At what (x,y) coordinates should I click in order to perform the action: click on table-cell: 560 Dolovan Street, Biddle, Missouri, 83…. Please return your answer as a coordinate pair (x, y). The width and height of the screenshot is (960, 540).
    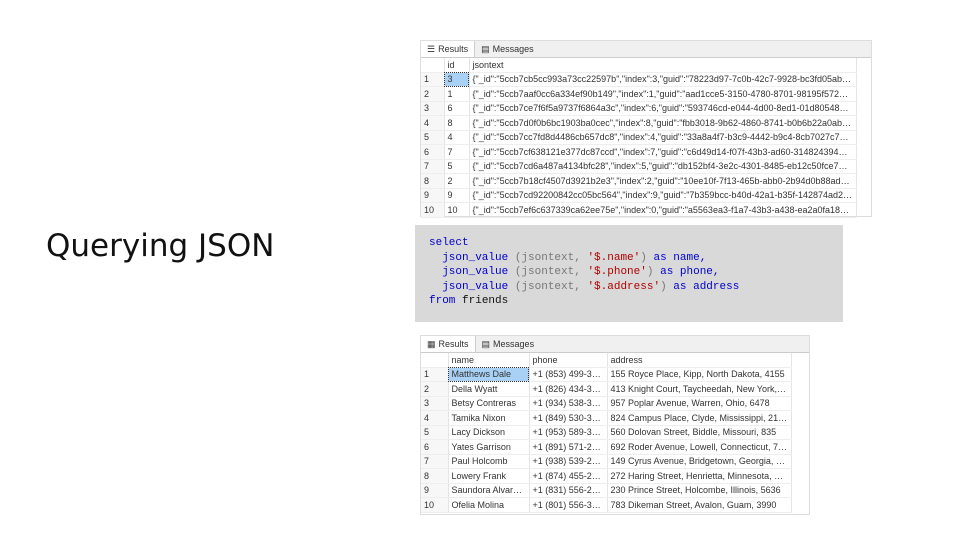
    Looking at the image, I should click on (699, 432).